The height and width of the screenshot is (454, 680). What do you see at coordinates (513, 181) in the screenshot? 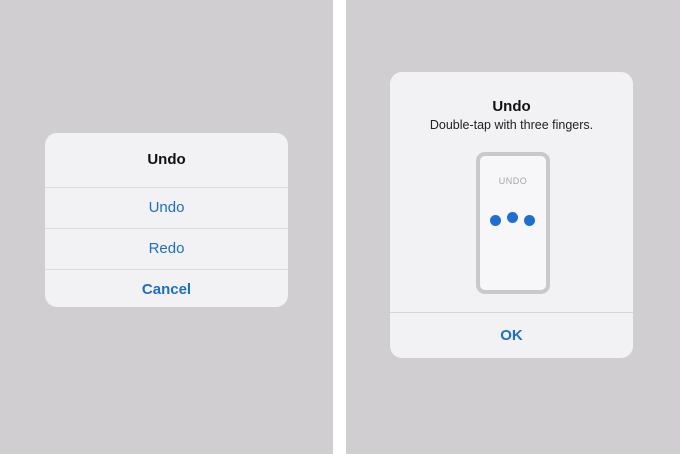
I see `phone-illustration-label: UNDO` at bounding box center [513, 181].